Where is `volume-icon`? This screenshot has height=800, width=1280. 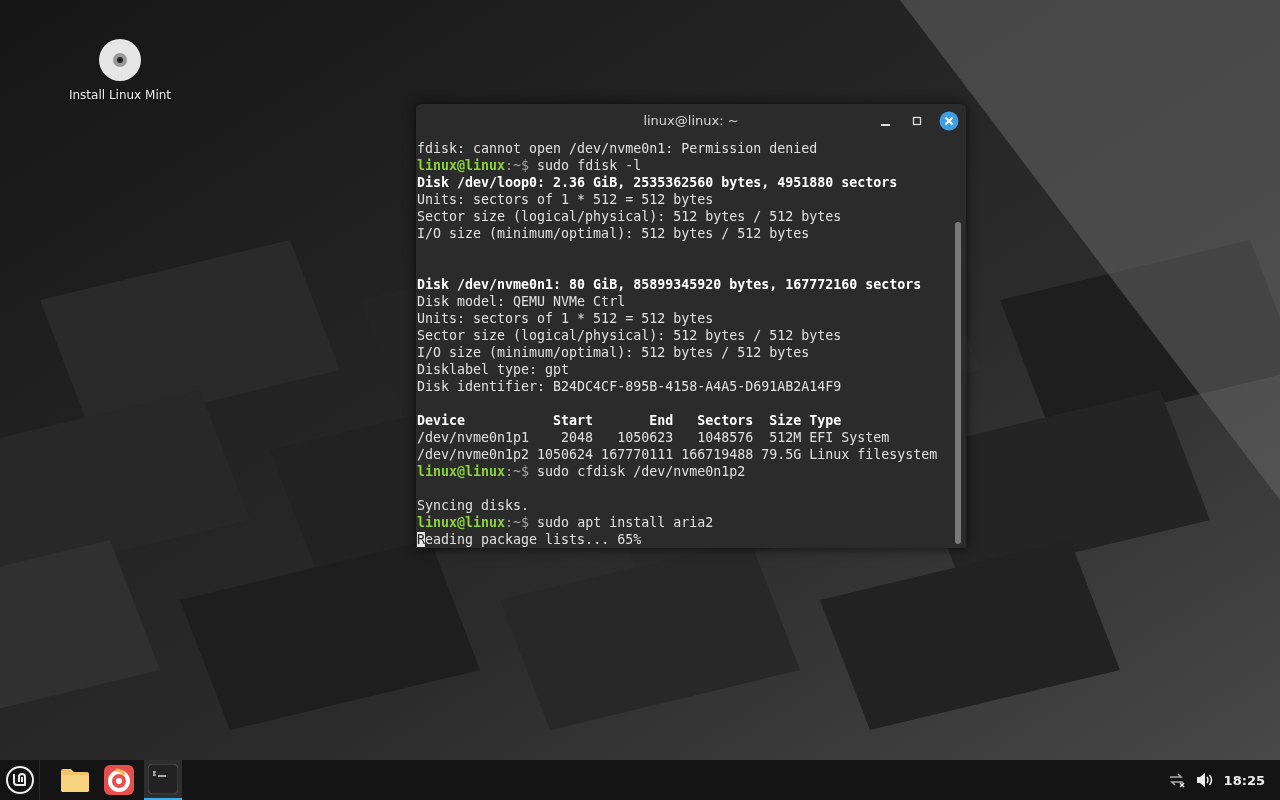
volume-icon is located at coordinates (1204, 780).